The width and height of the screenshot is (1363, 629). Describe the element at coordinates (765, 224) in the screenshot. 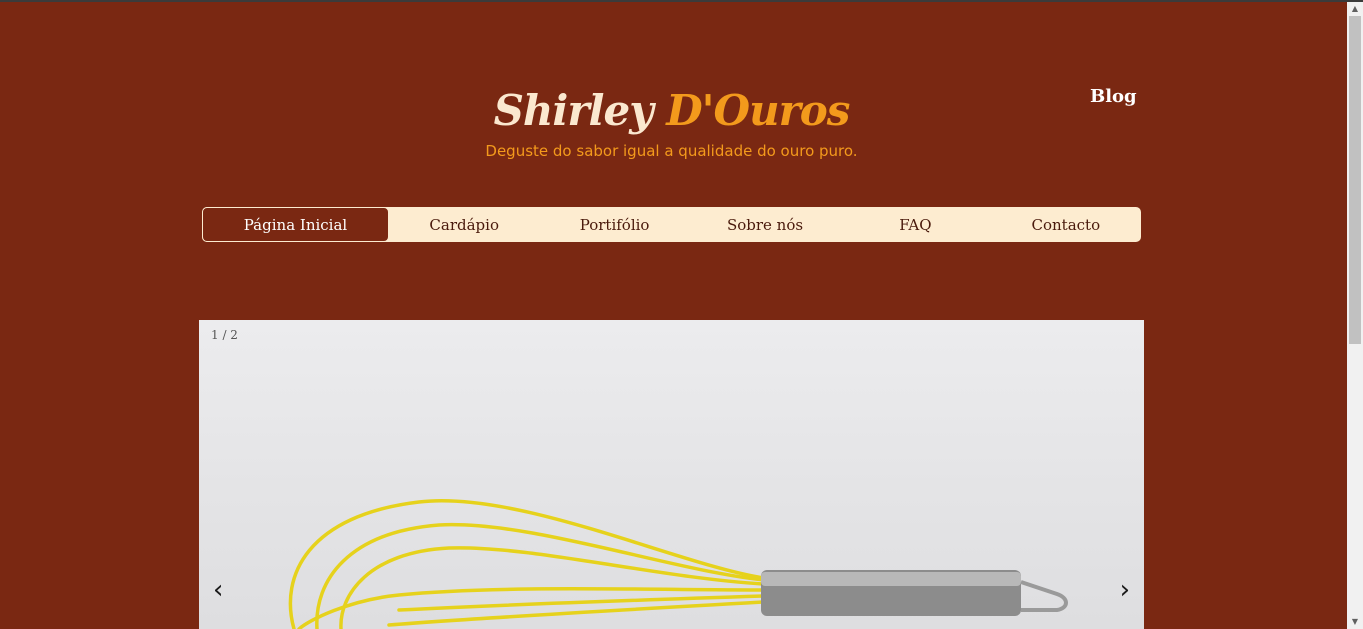

I see `nav-item-sobre-nos: Sobre nós` at that location.